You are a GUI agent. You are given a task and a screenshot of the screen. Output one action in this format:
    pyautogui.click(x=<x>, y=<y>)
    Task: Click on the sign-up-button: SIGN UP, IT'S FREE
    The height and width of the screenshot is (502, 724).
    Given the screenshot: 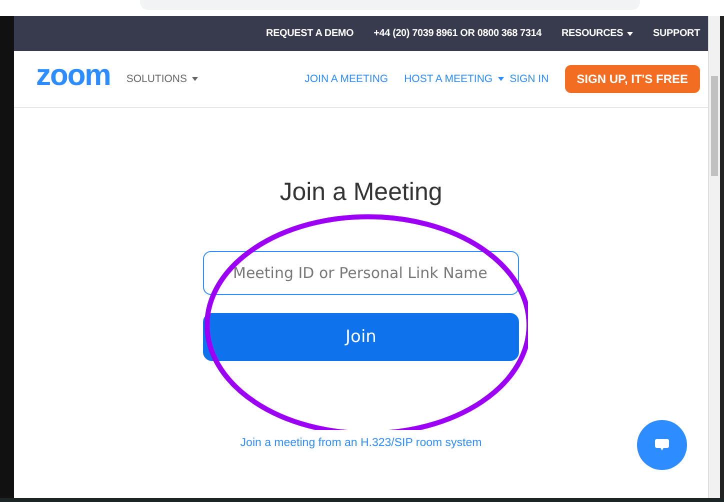 What is the action you would take?
    pyautogui.click(x=632, y=79)
    